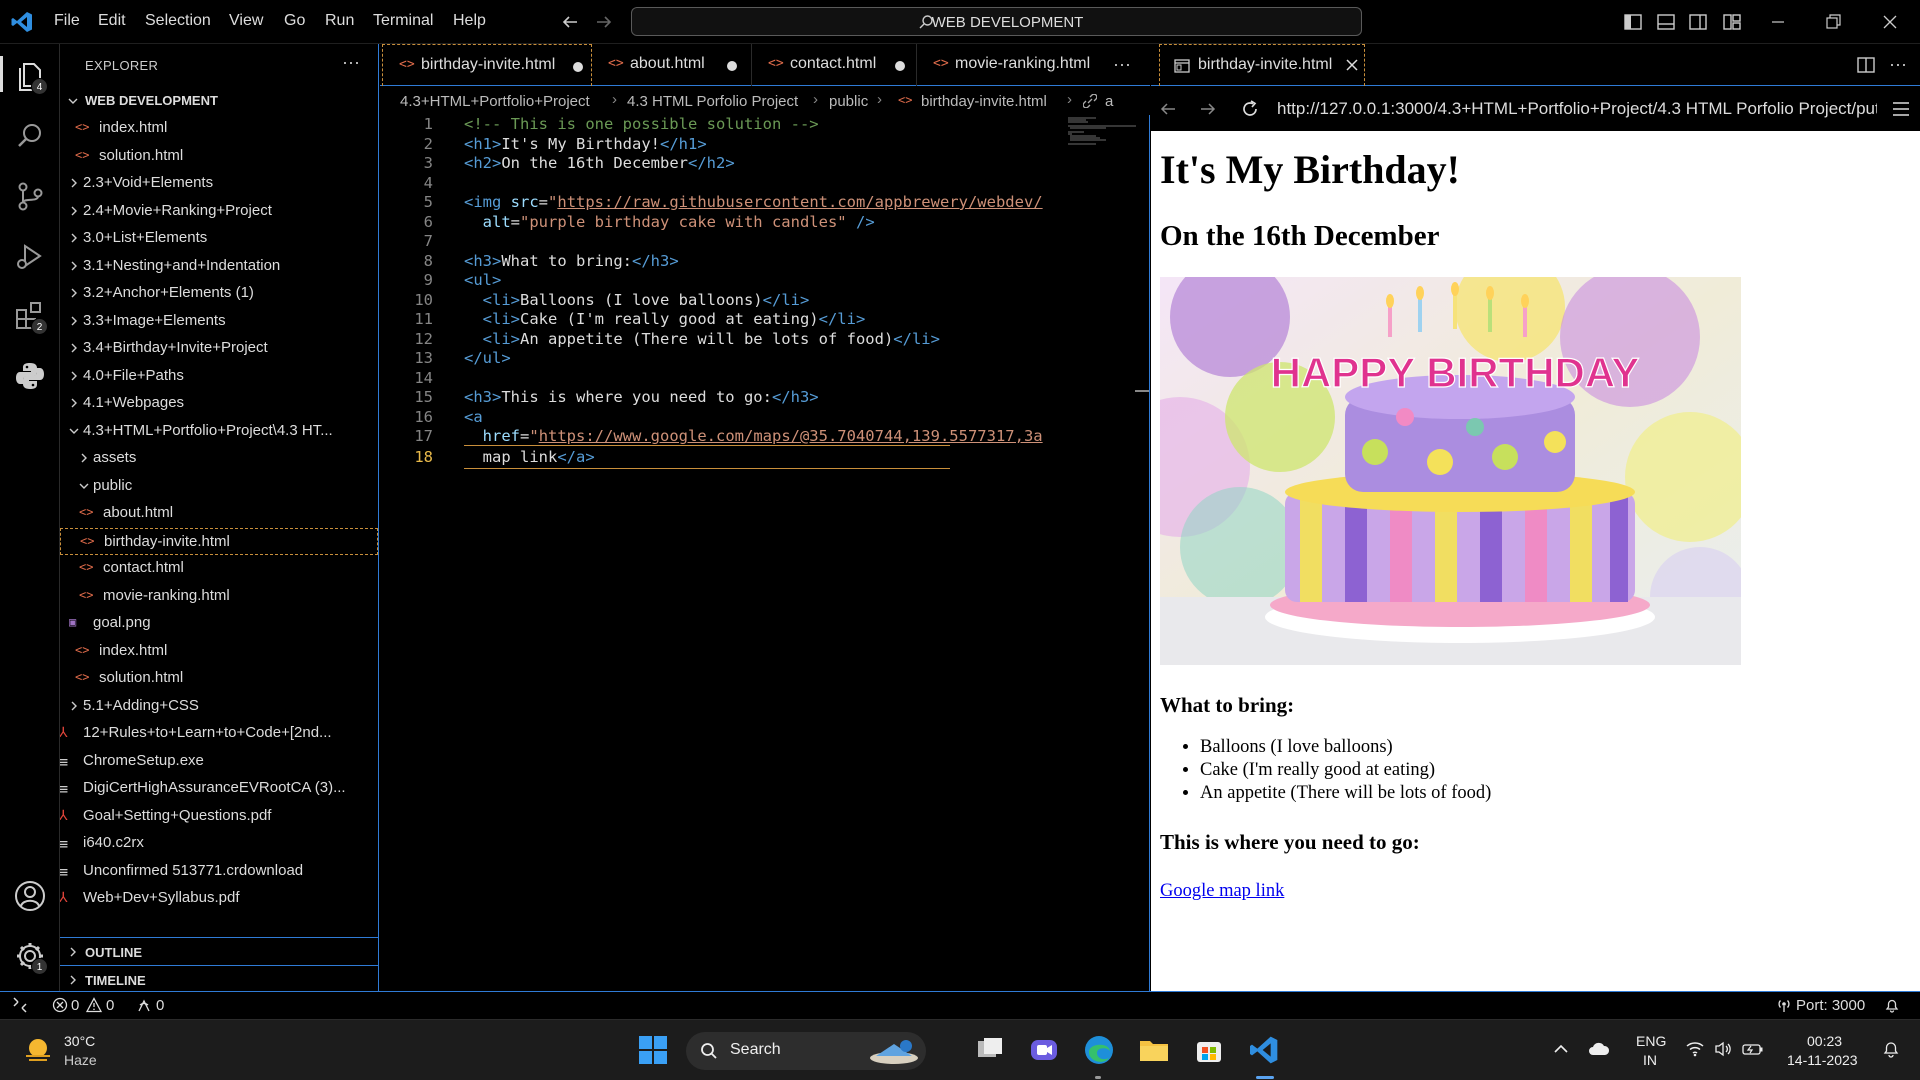 This screenshot has height=1080, width=1920. I want to click on broadcast-icon, so click(1784, 1005).